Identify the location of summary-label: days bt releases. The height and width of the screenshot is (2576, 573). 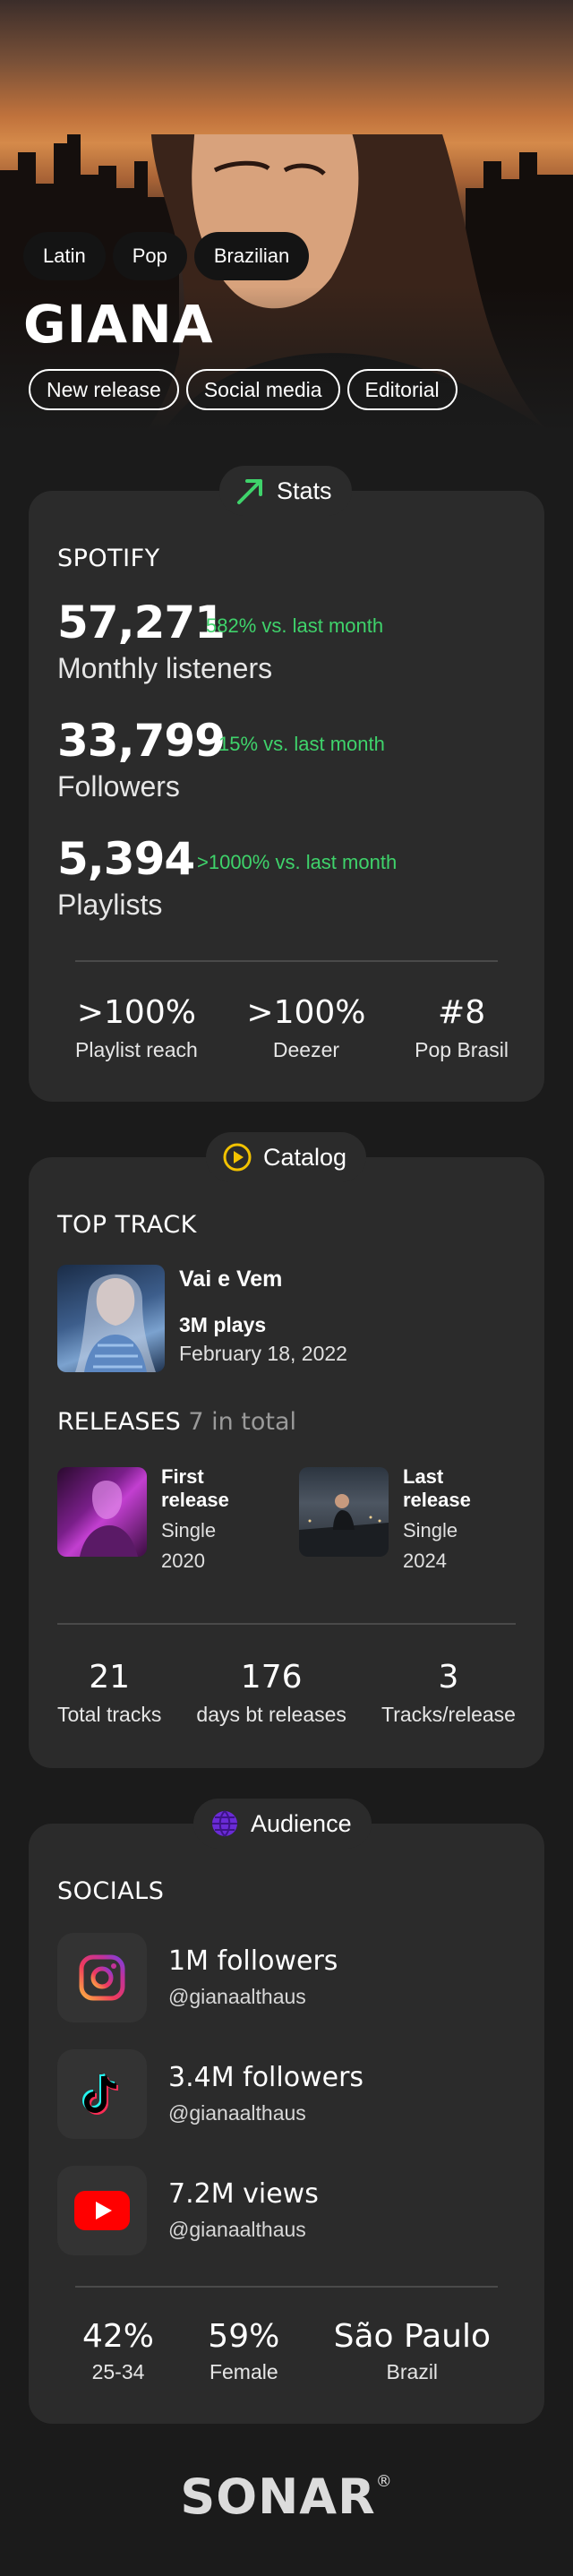
(271, 1714).